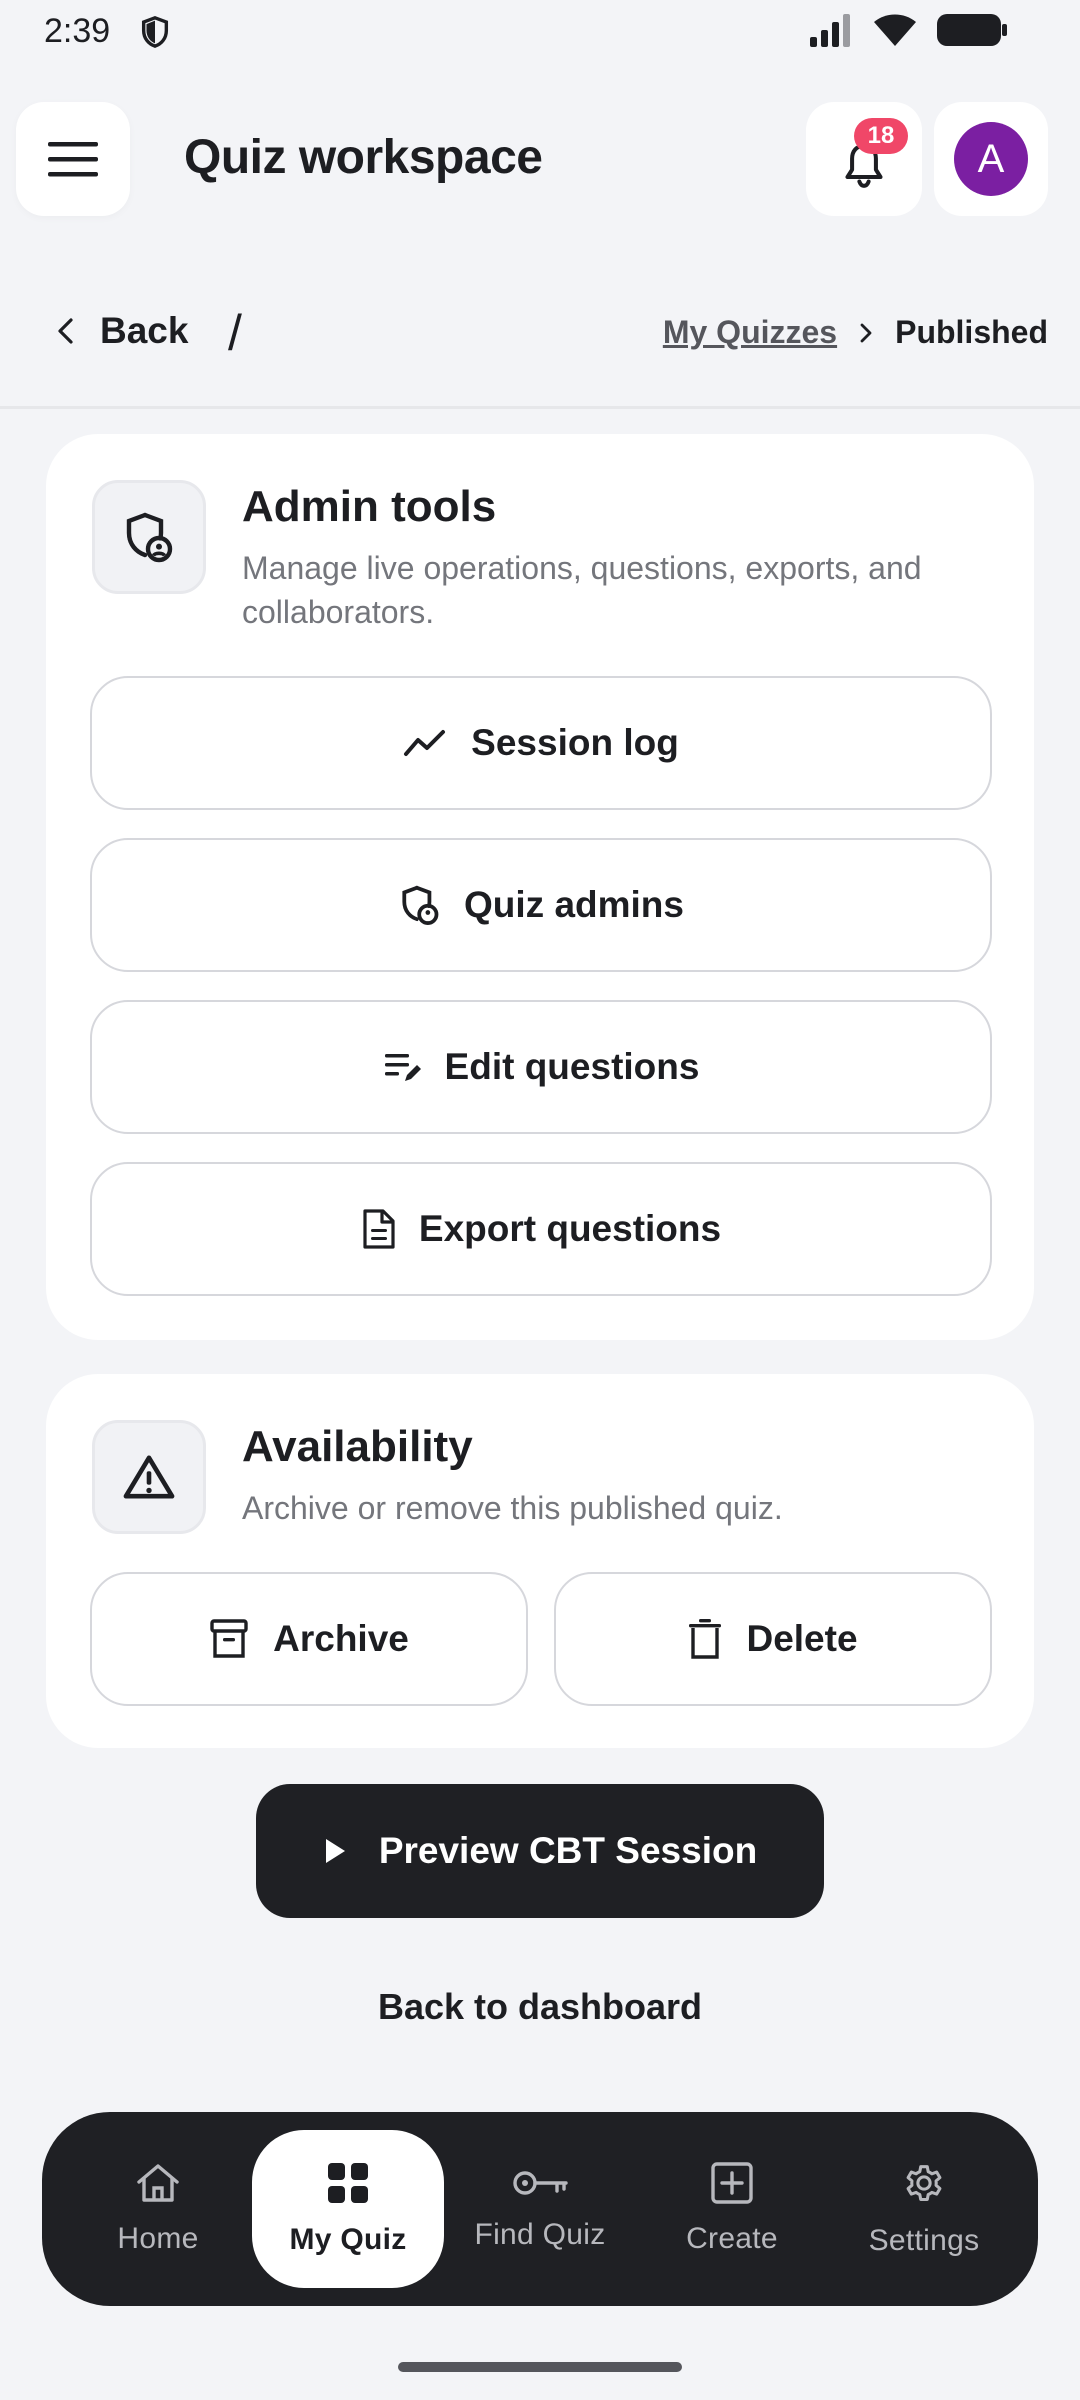 Image resolution: width=1080 pixels, height=2400 pixels. I want to click on header-divider, so click(540, 407).